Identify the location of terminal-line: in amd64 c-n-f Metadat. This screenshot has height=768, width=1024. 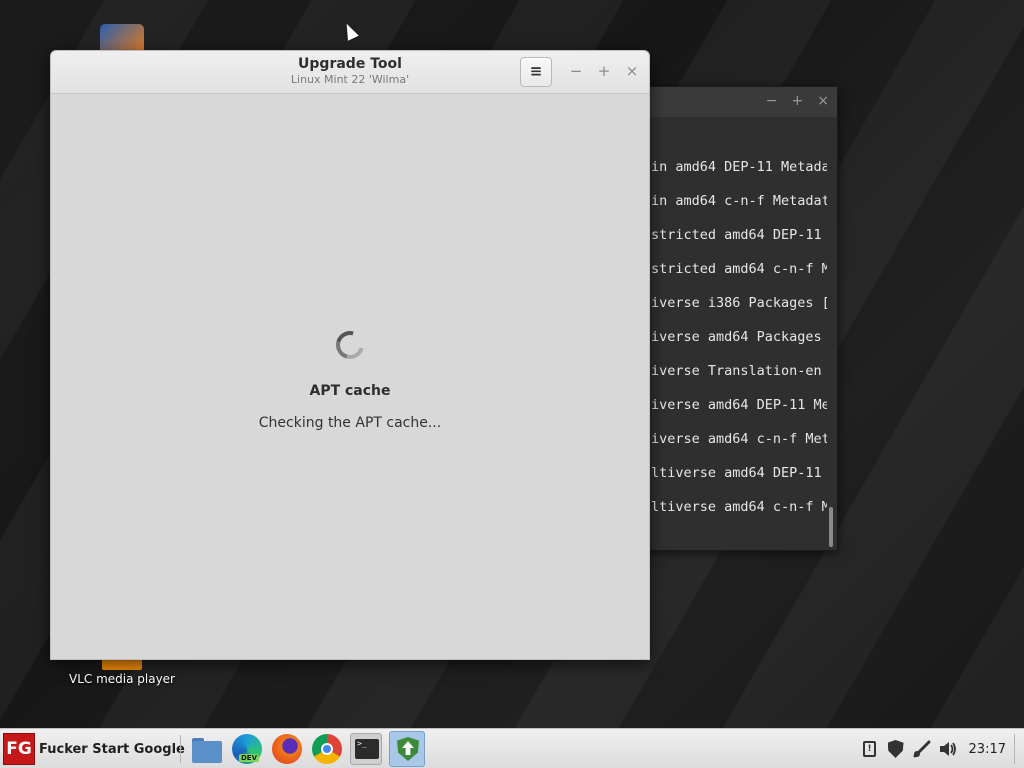
(739, 201).